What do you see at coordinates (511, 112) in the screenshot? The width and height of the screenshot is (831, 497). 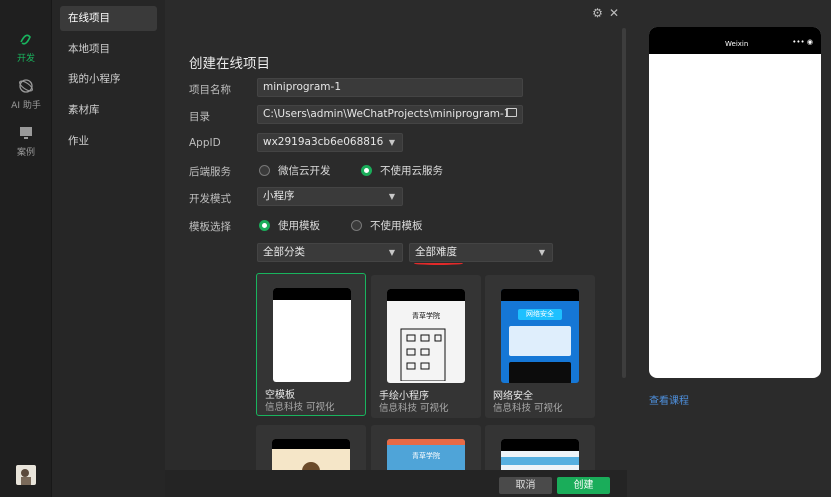 I see `folder-icon` at bounding box center [511, 112].